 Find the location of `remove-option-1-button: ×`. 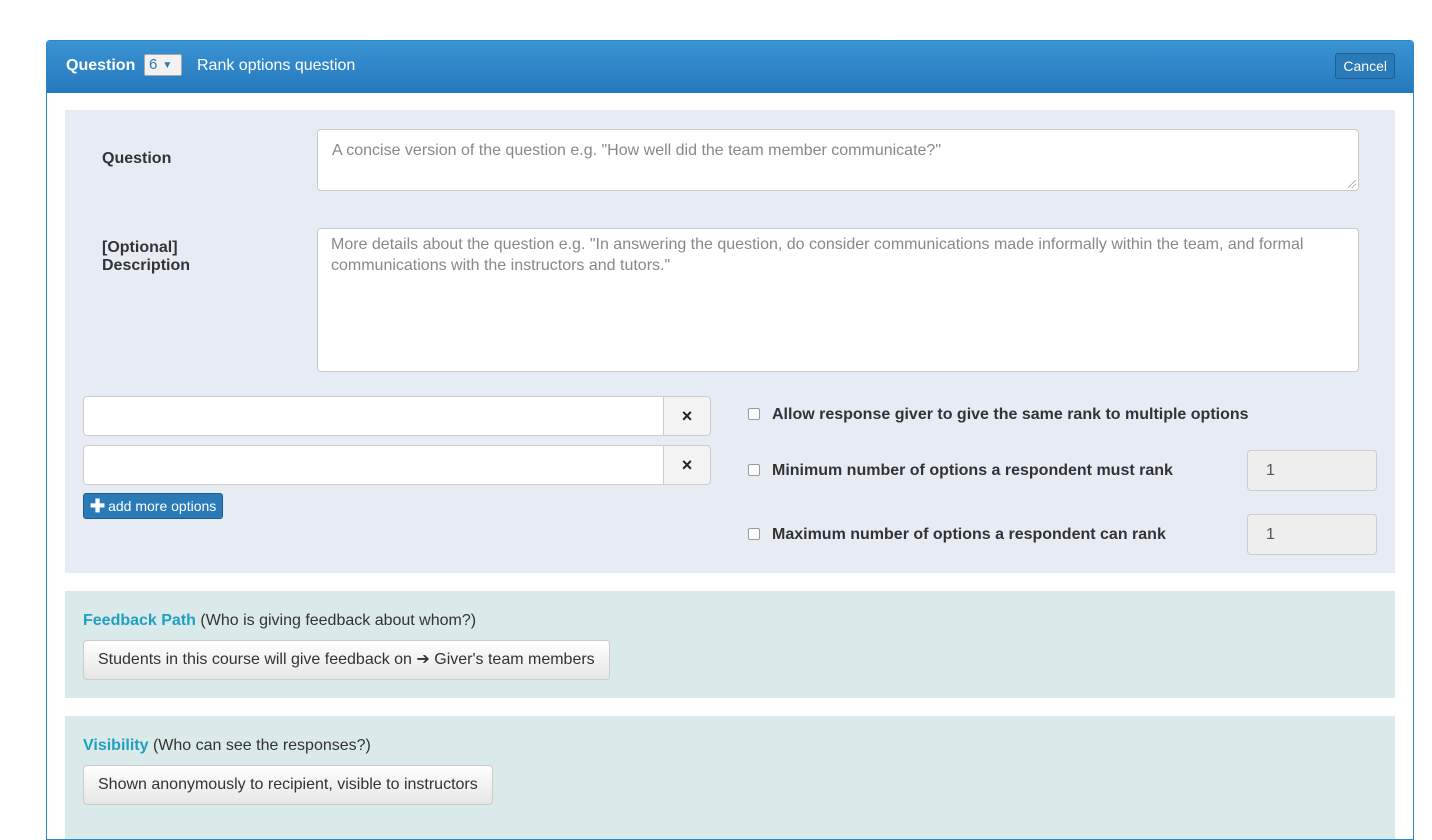

remove-option-1-button: × is located at coordinates (687, 416).